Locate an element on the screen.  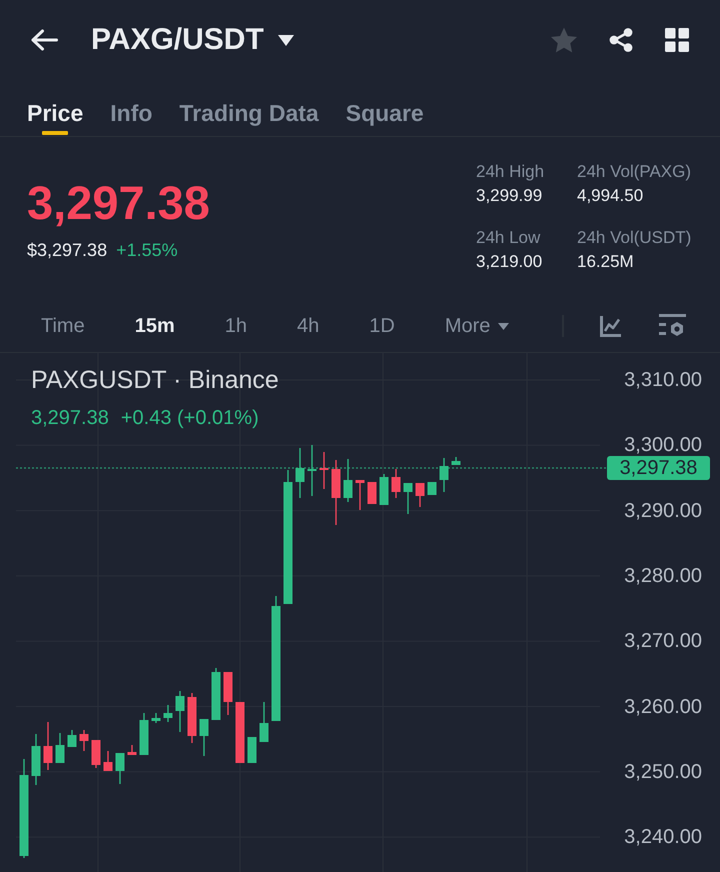
interval-tab: 4h is located at coordinates (308, 326).